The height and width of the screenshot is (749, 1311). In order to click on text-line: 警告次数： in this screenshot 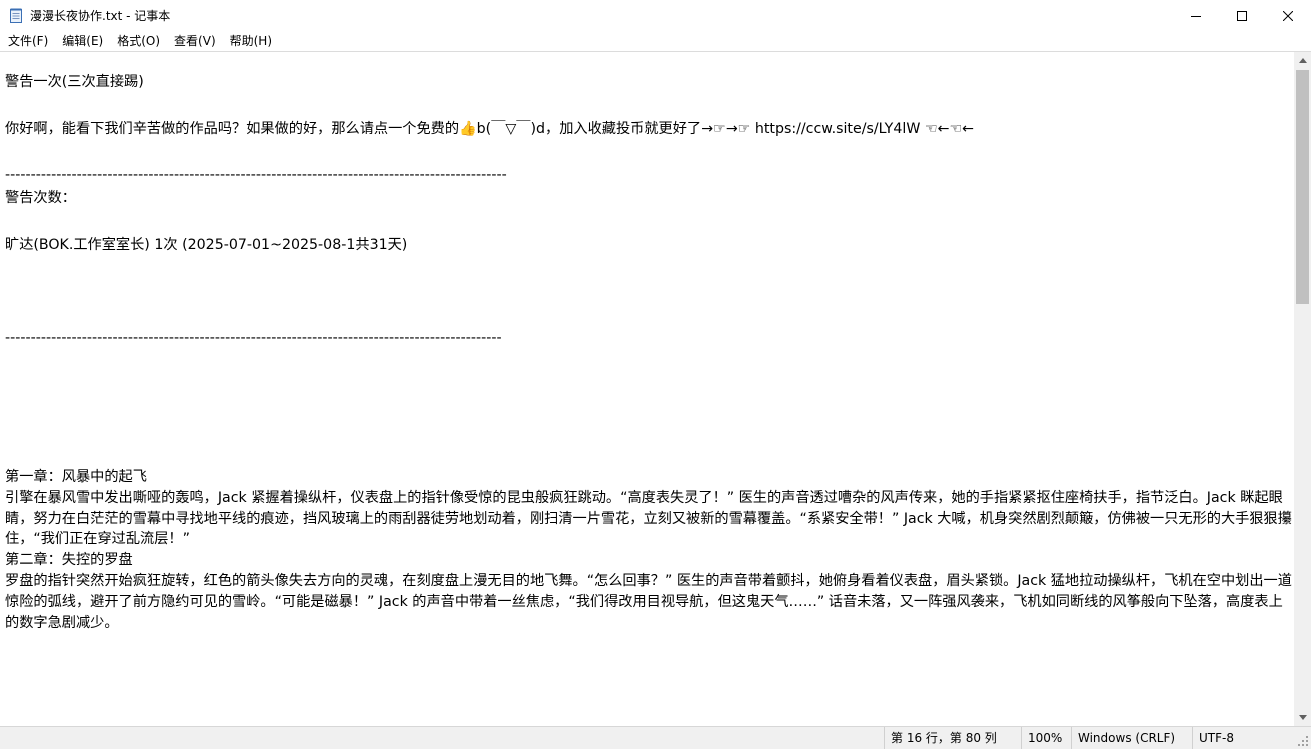, I will do `click(40, 198)`.